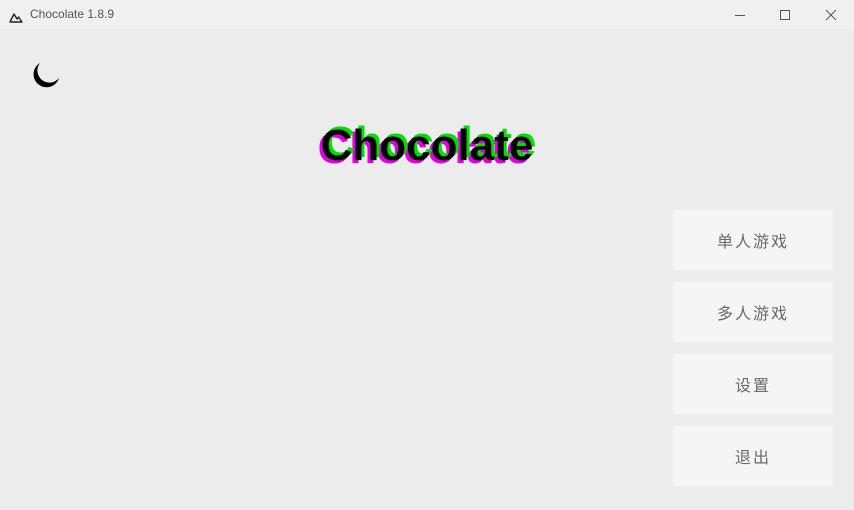  I want to click on theme-toggle-button, so click(44, 76).